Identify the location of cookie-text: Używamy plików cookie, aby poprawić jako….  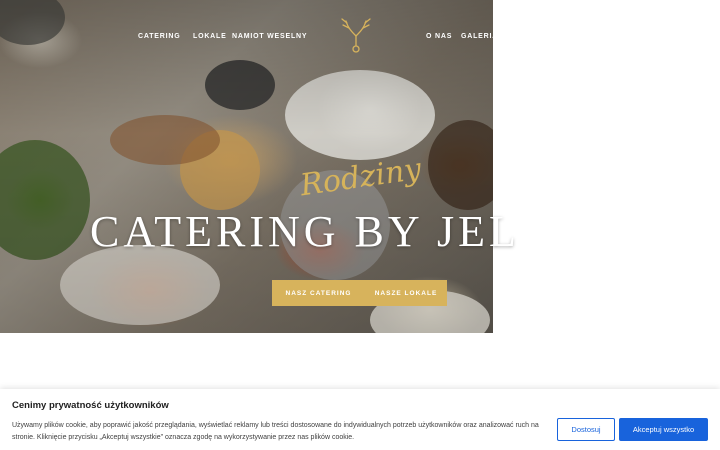
(275, 431).